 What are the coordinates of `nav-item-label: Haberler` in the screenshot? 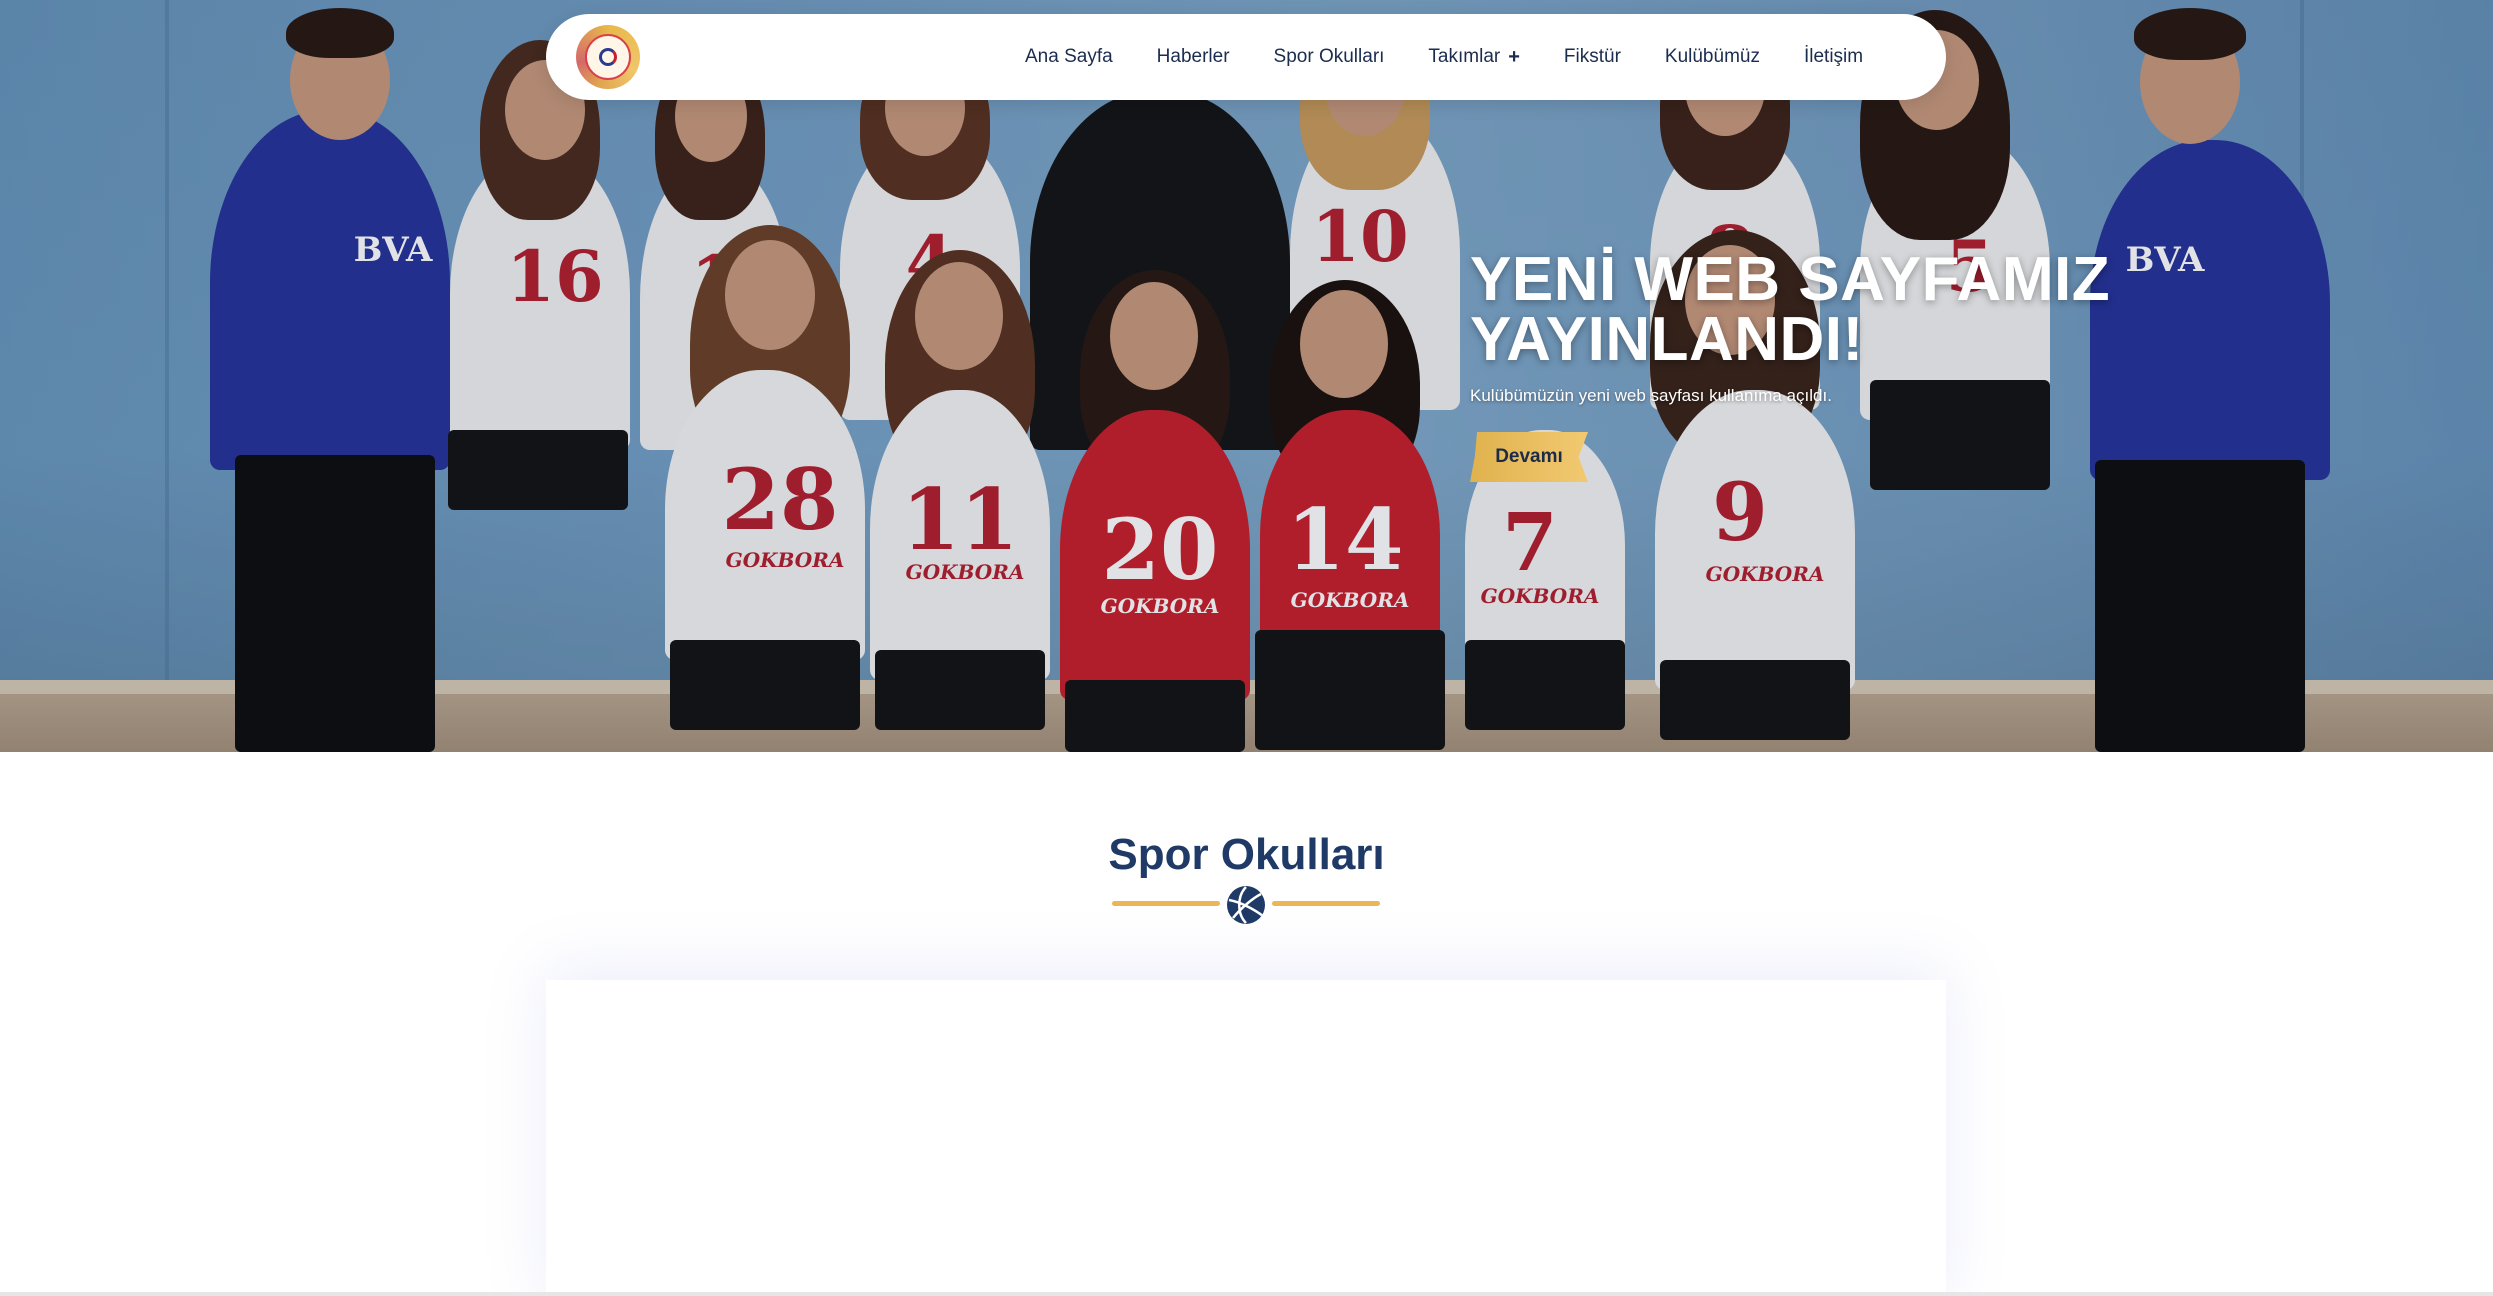 It's located at (1193, 56).